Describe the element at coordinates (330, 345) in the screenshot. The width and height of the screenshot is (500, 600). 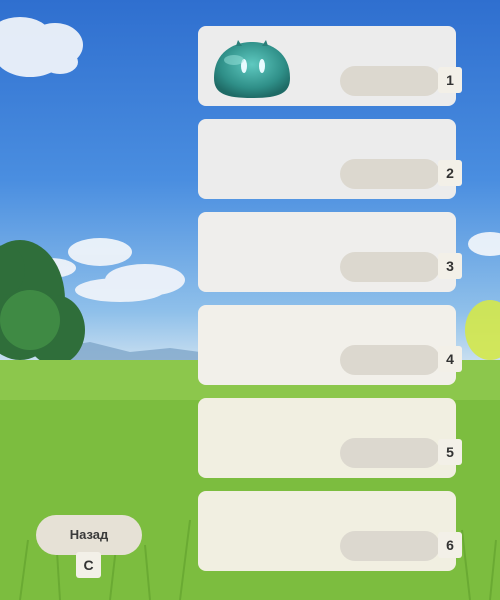
I see `slot-4: 4` at that location.